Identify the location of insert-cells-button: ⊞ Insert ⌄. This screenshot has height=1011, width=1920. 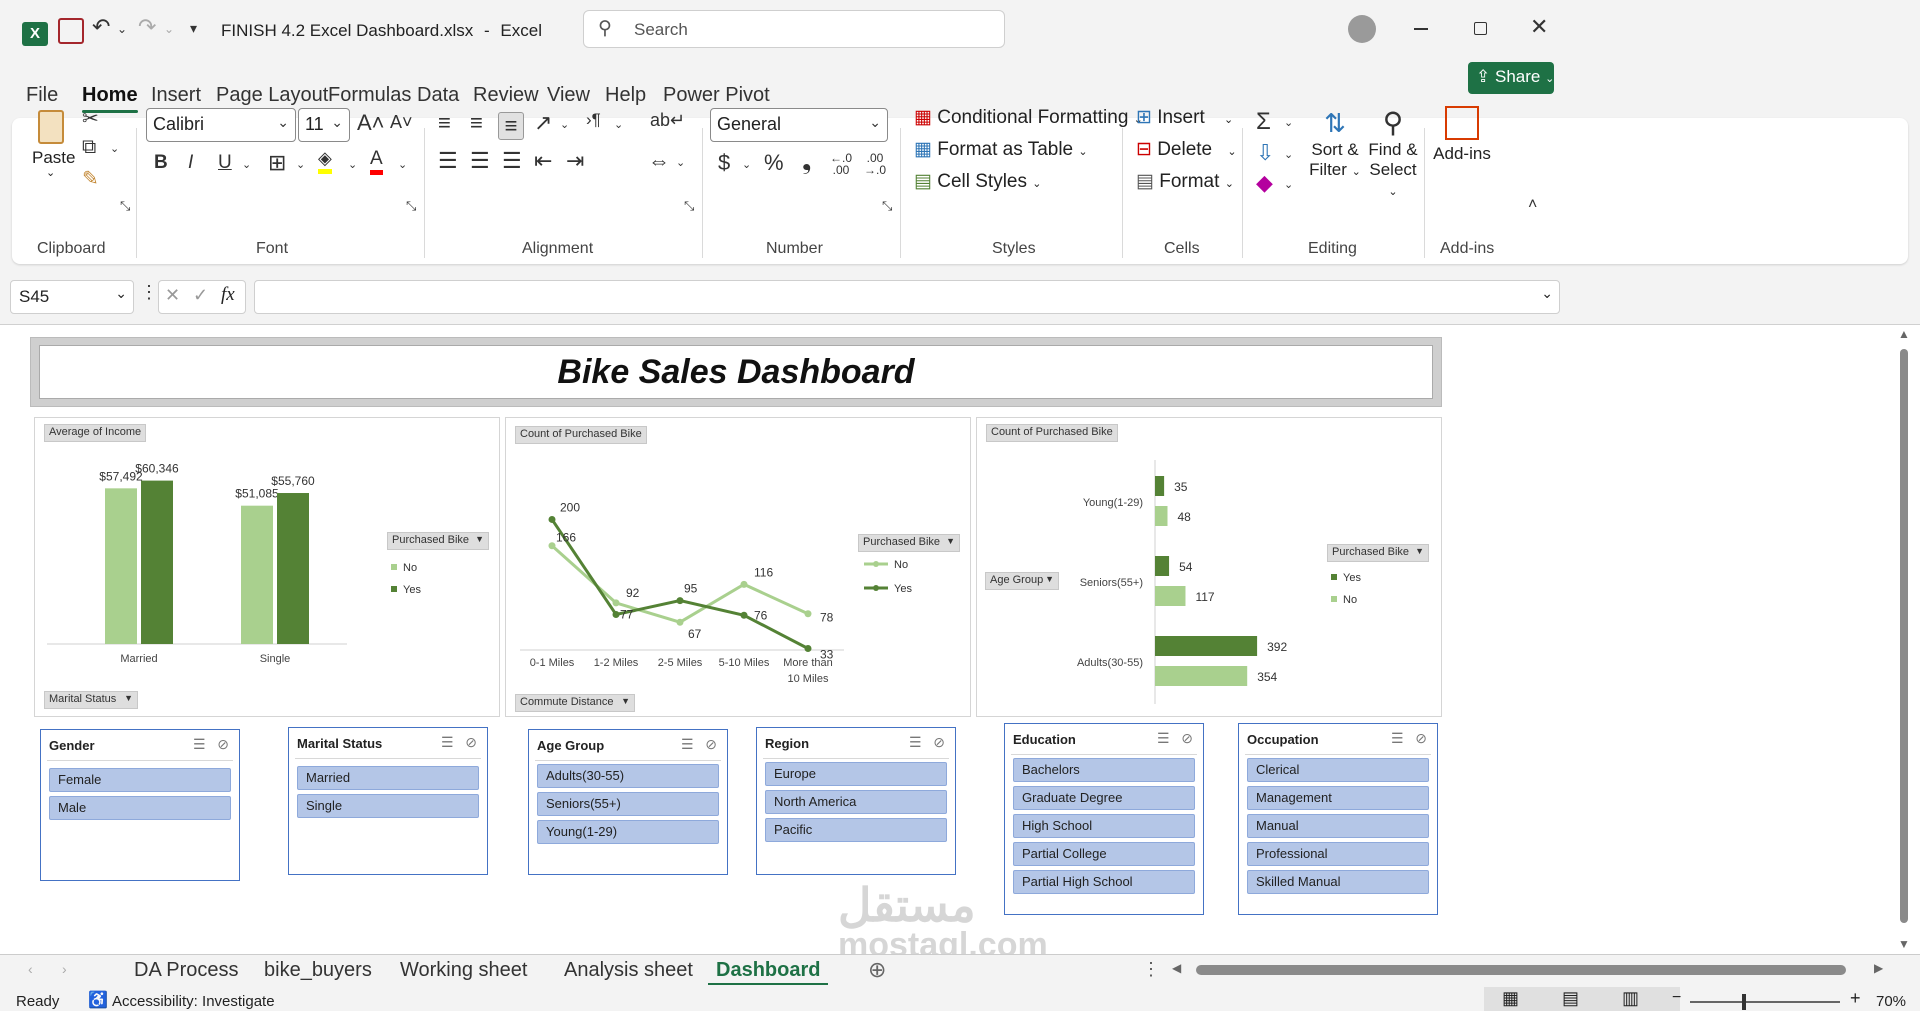
(1184, 117).